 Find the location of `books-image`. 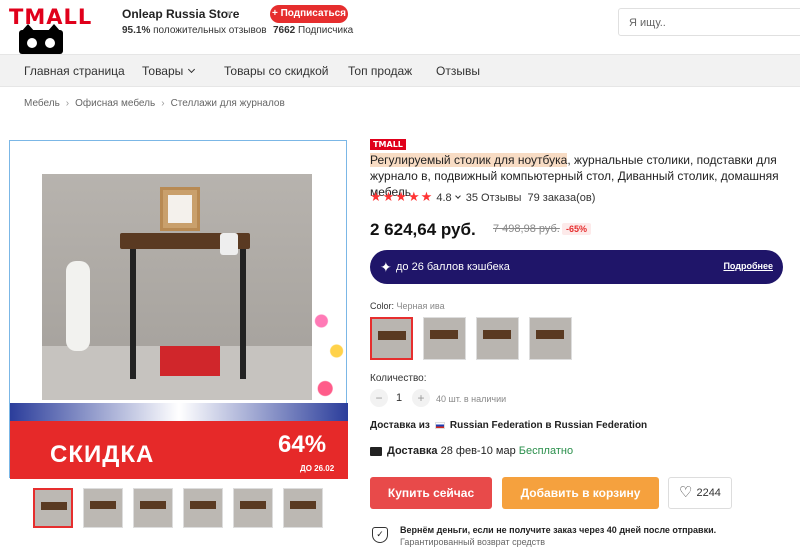

books-image is located at coordinates (190, 361).